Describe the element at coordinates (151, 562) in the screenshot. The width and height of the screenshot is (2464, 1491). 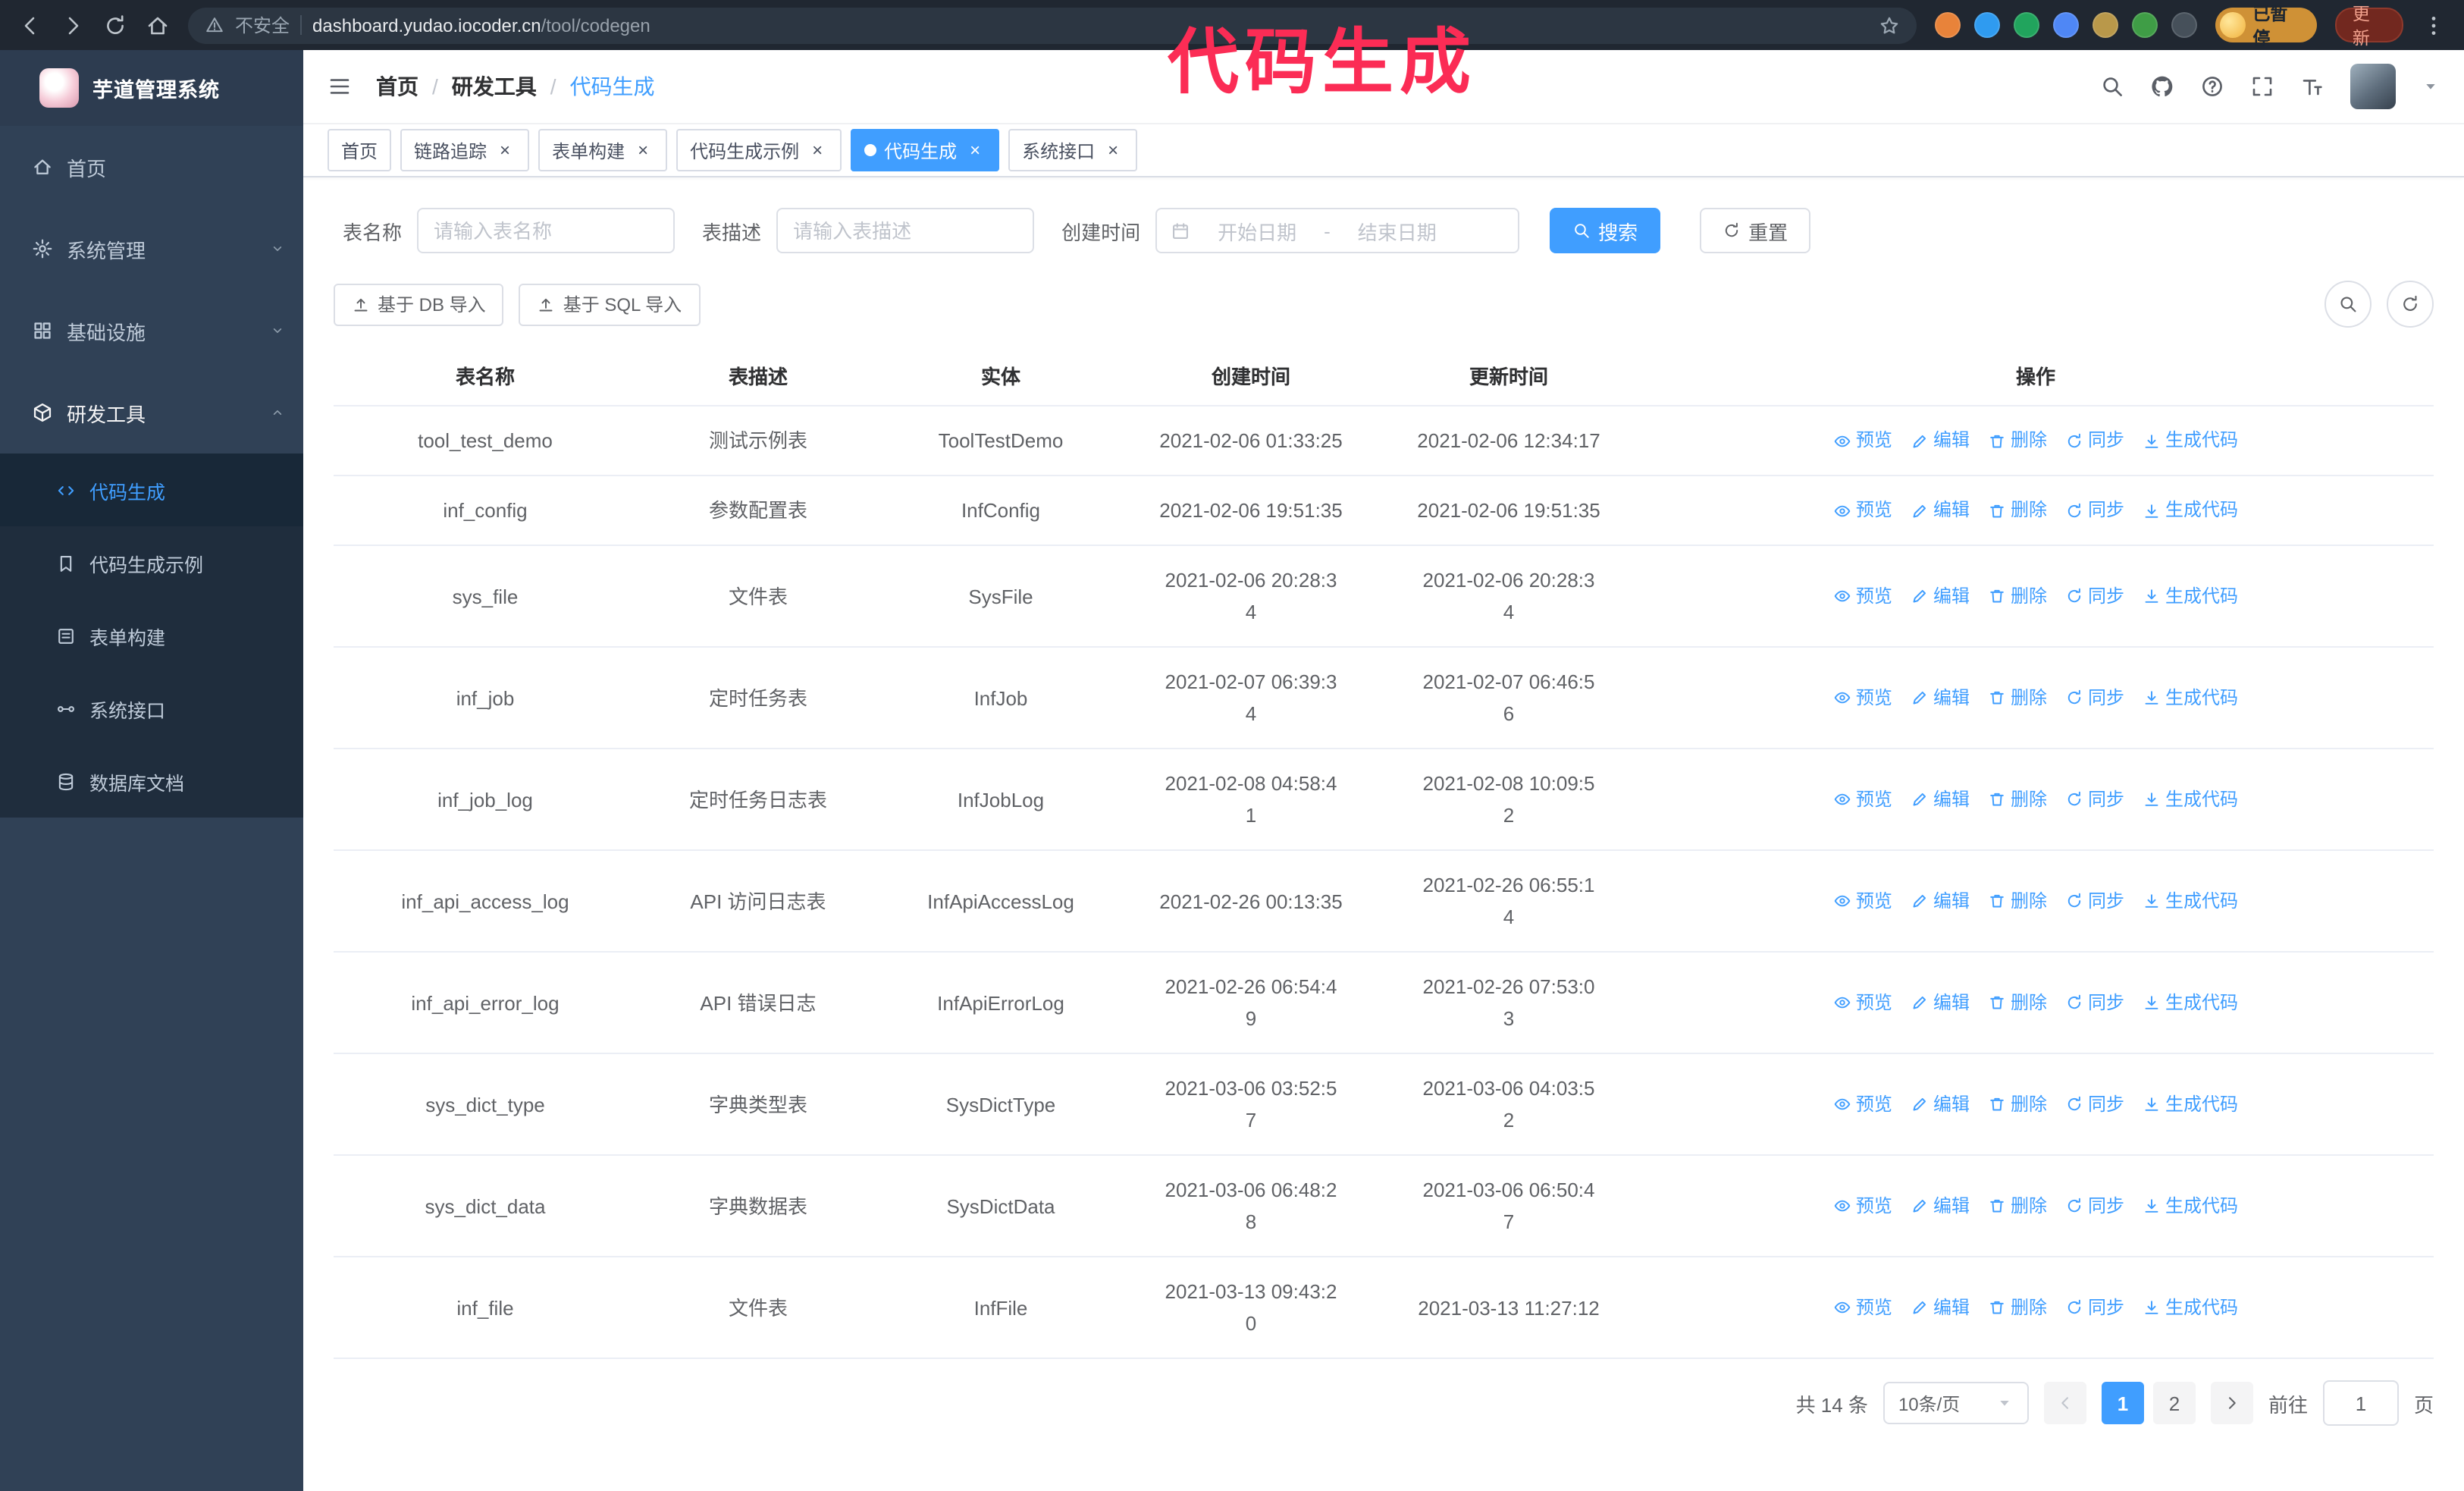
I see `sidebar-item-codegen-example: 代码生成示例` at that location.